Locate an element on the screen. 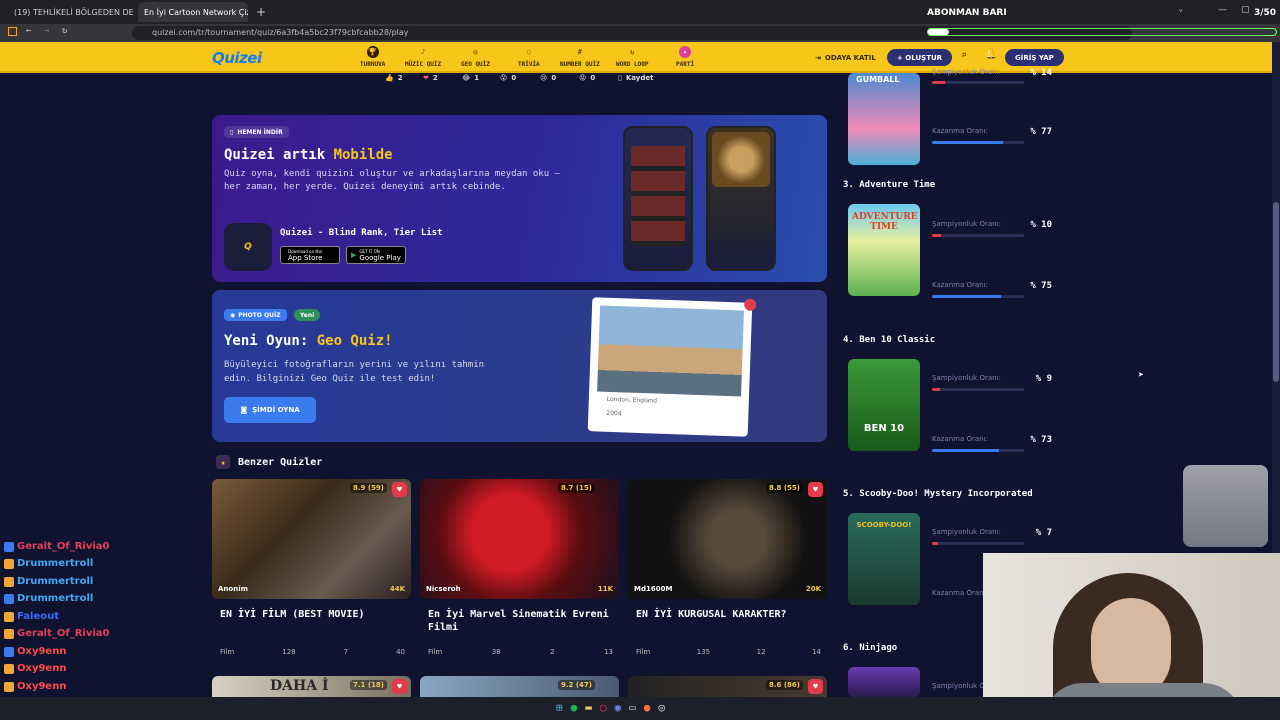 The image size is (1280, 720). reaction-love: ❤ 2 is located at coordinates (430, 78).